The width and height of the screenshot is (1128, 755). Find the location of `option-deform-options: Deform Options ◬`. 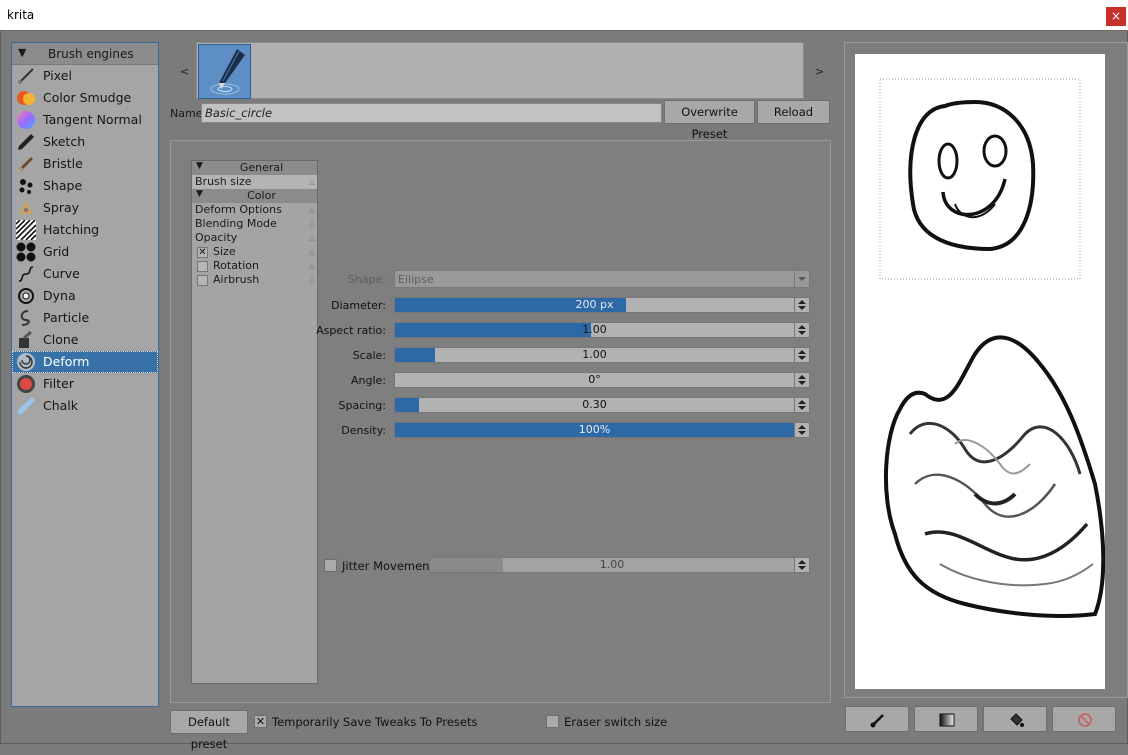

option-deform-options: Deform Options ◬ is located at coordinates (254, 210).